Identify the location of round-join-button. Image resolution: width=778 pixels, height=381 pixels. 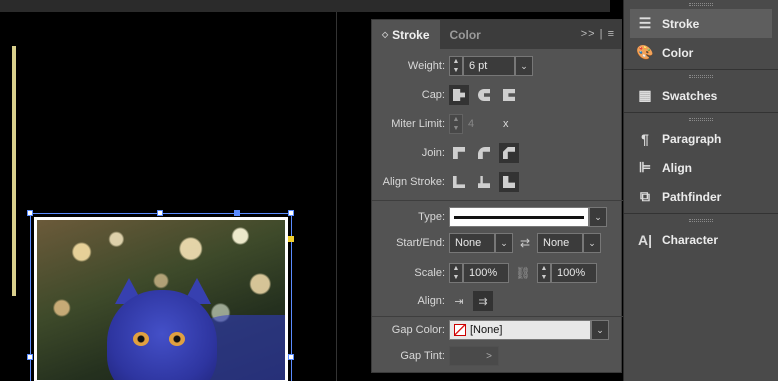
(484, 153).